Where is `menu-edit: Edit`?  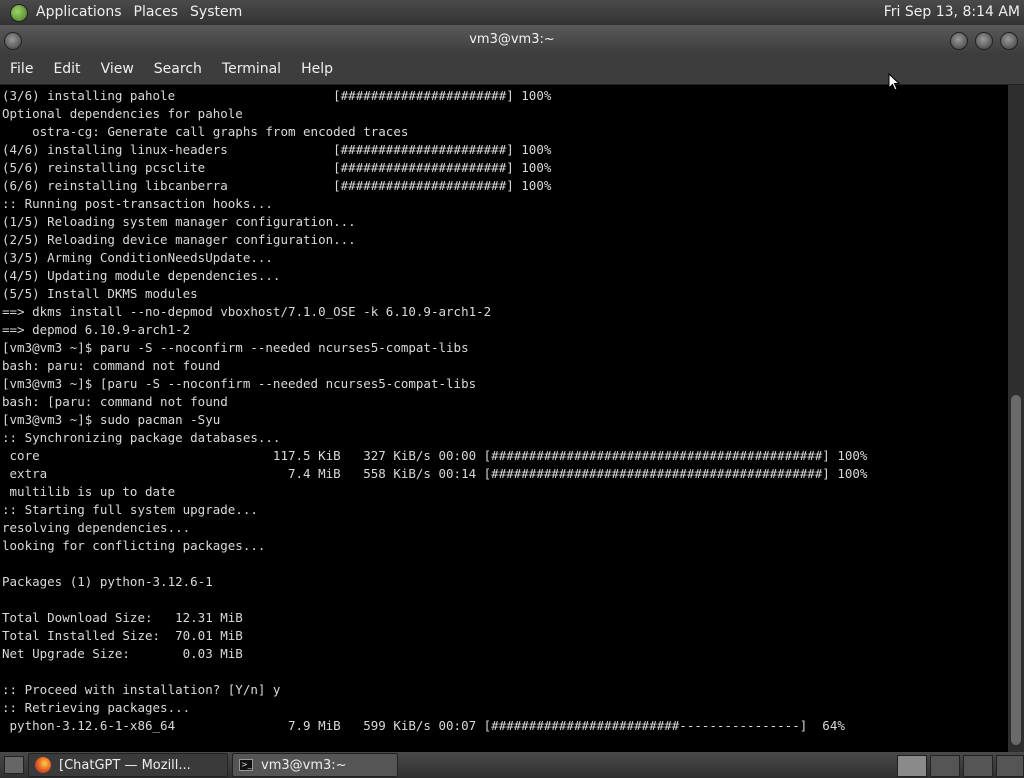 menu-edit: Edit is located at coordinates (66, 69).